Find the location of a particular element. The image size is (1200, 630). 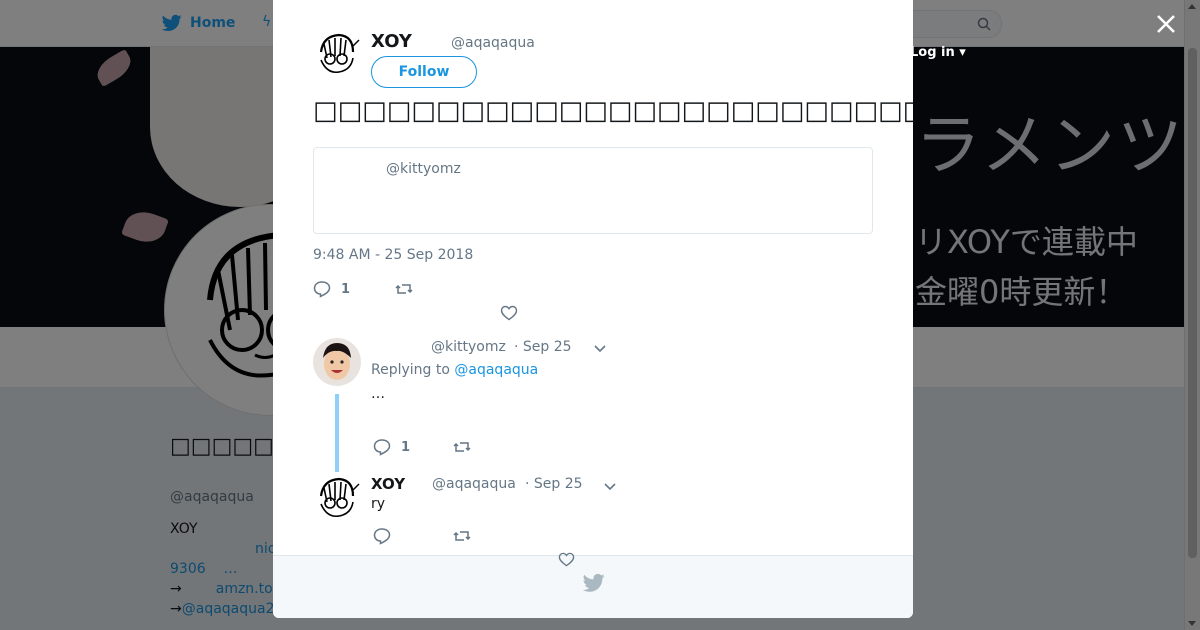

reply-tweet: XOY @aqaqaqua · Sep 25 ry is located at coordinates (593, 514).